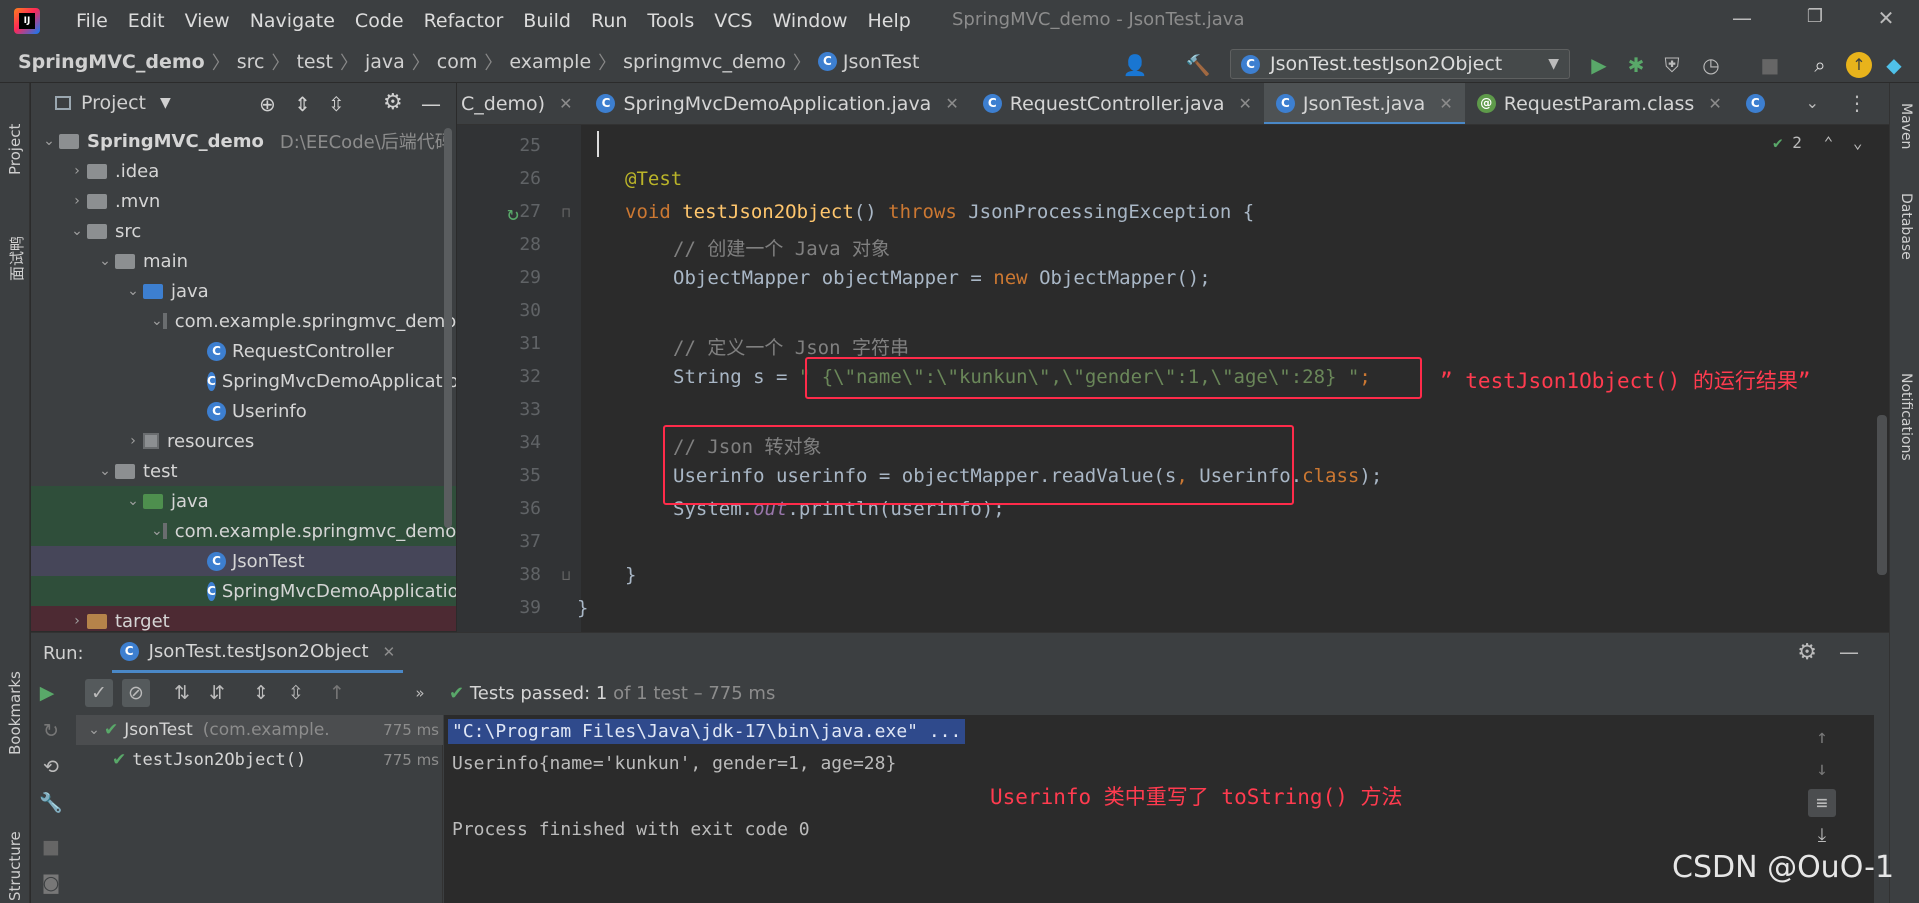 Image resolution: width=1919 pixels, height=903 pixels. What do you see at coordinates (243, 141) in the screenshot?
I see `tree-item-project-root: ⌄ SpringMVC_demo D:\EECode\后端代码` at bounding box center [243, 141].